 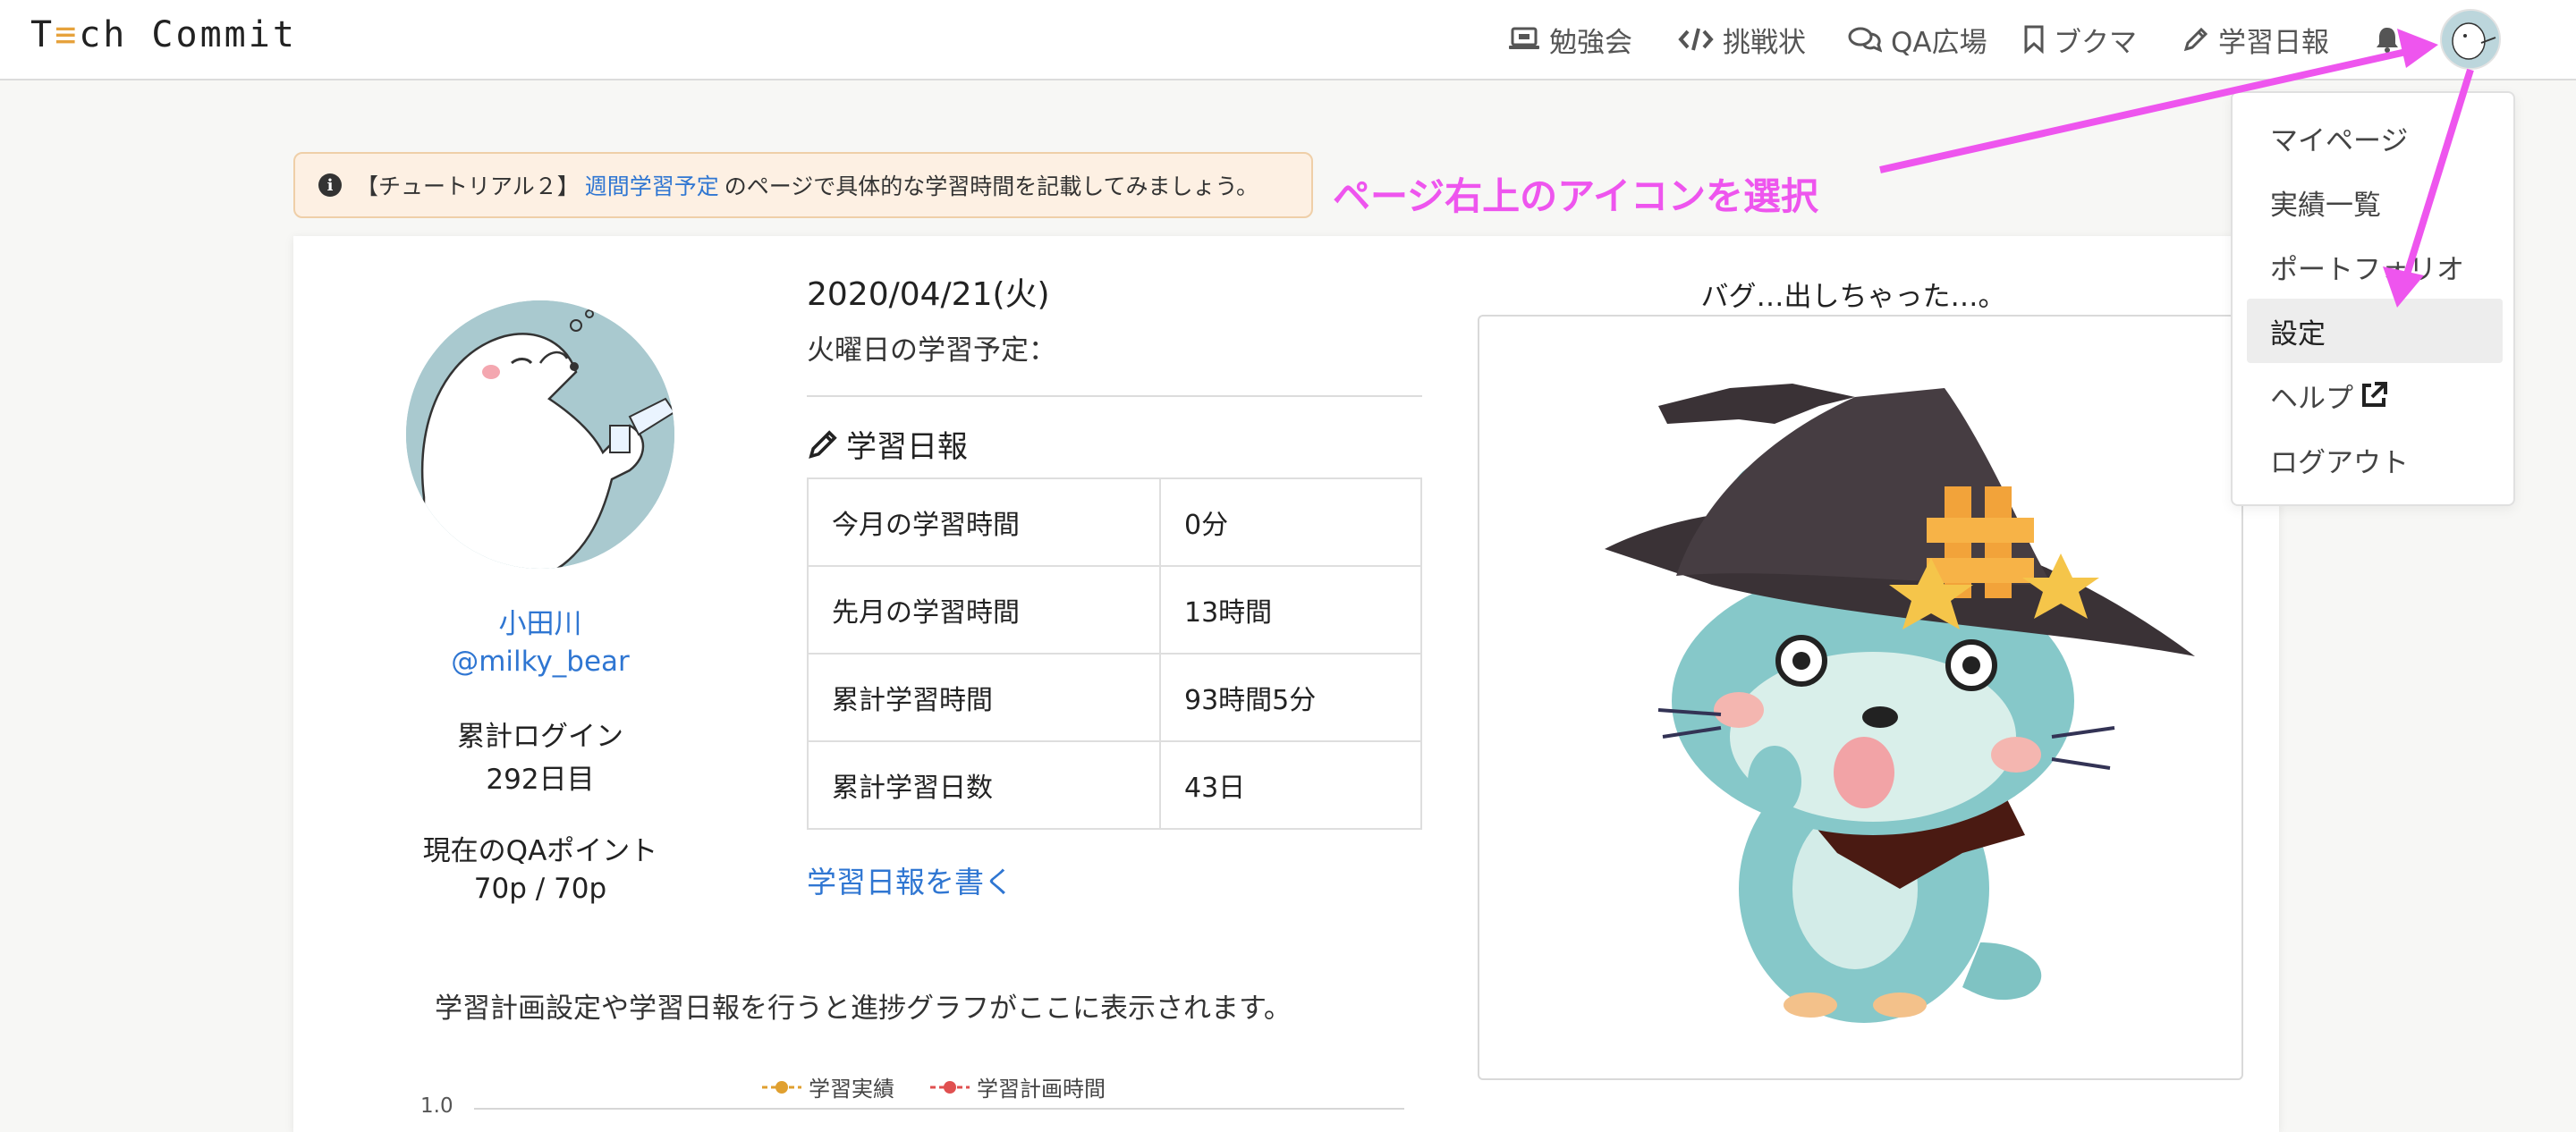 What do you see at coordinates (828, 1086) in the screenshot?
I see `legend-actual: 学習実績` at bounding box center [828, 1086].